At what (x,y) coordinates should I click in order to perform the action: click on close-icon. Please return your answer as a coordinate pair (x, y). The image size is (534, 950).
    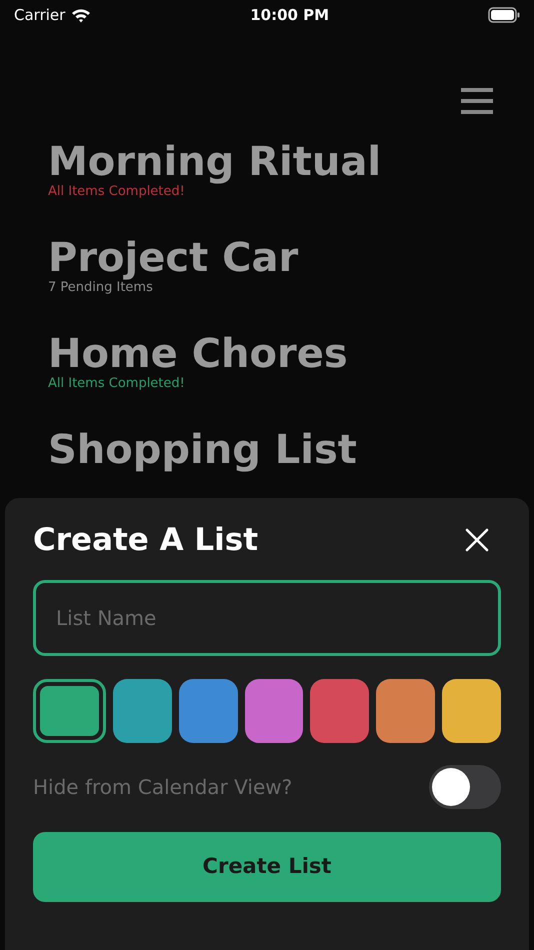
    Looking at the image, I should click on (477, 540).